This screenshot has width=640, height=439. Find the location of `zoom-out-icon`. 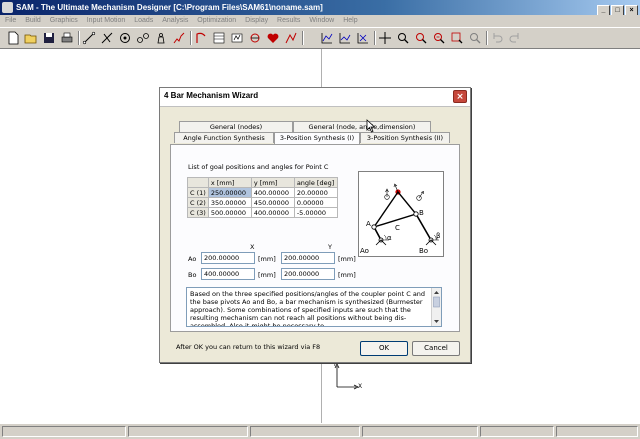

zoom-out-icon is located at coordinates (421, 38).